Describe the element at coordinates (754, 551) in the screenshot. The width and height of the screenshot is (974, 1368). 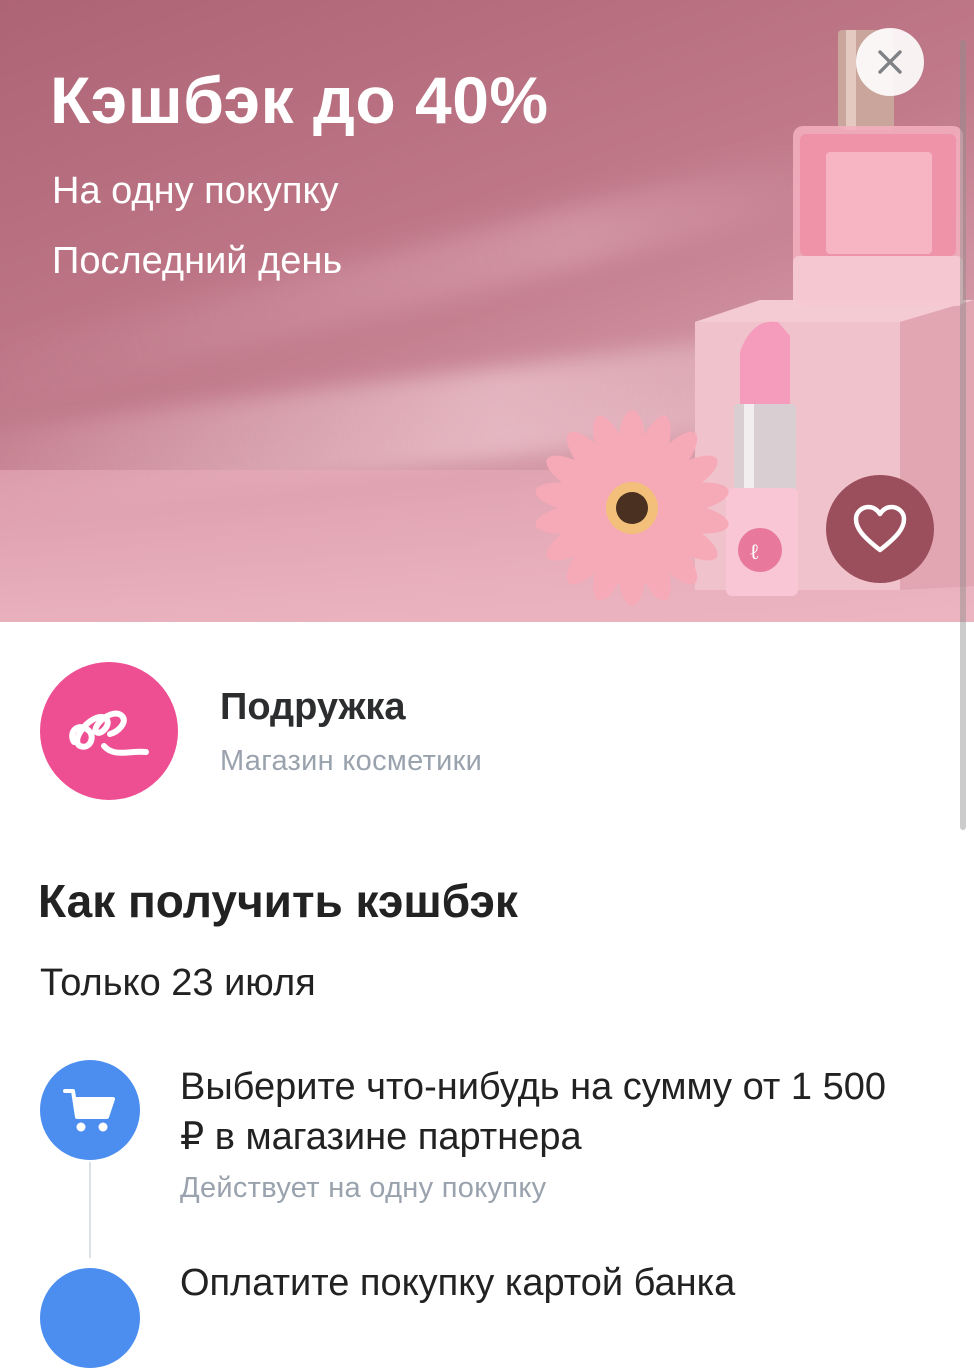
I see `svg-text: ℓ` at that location.